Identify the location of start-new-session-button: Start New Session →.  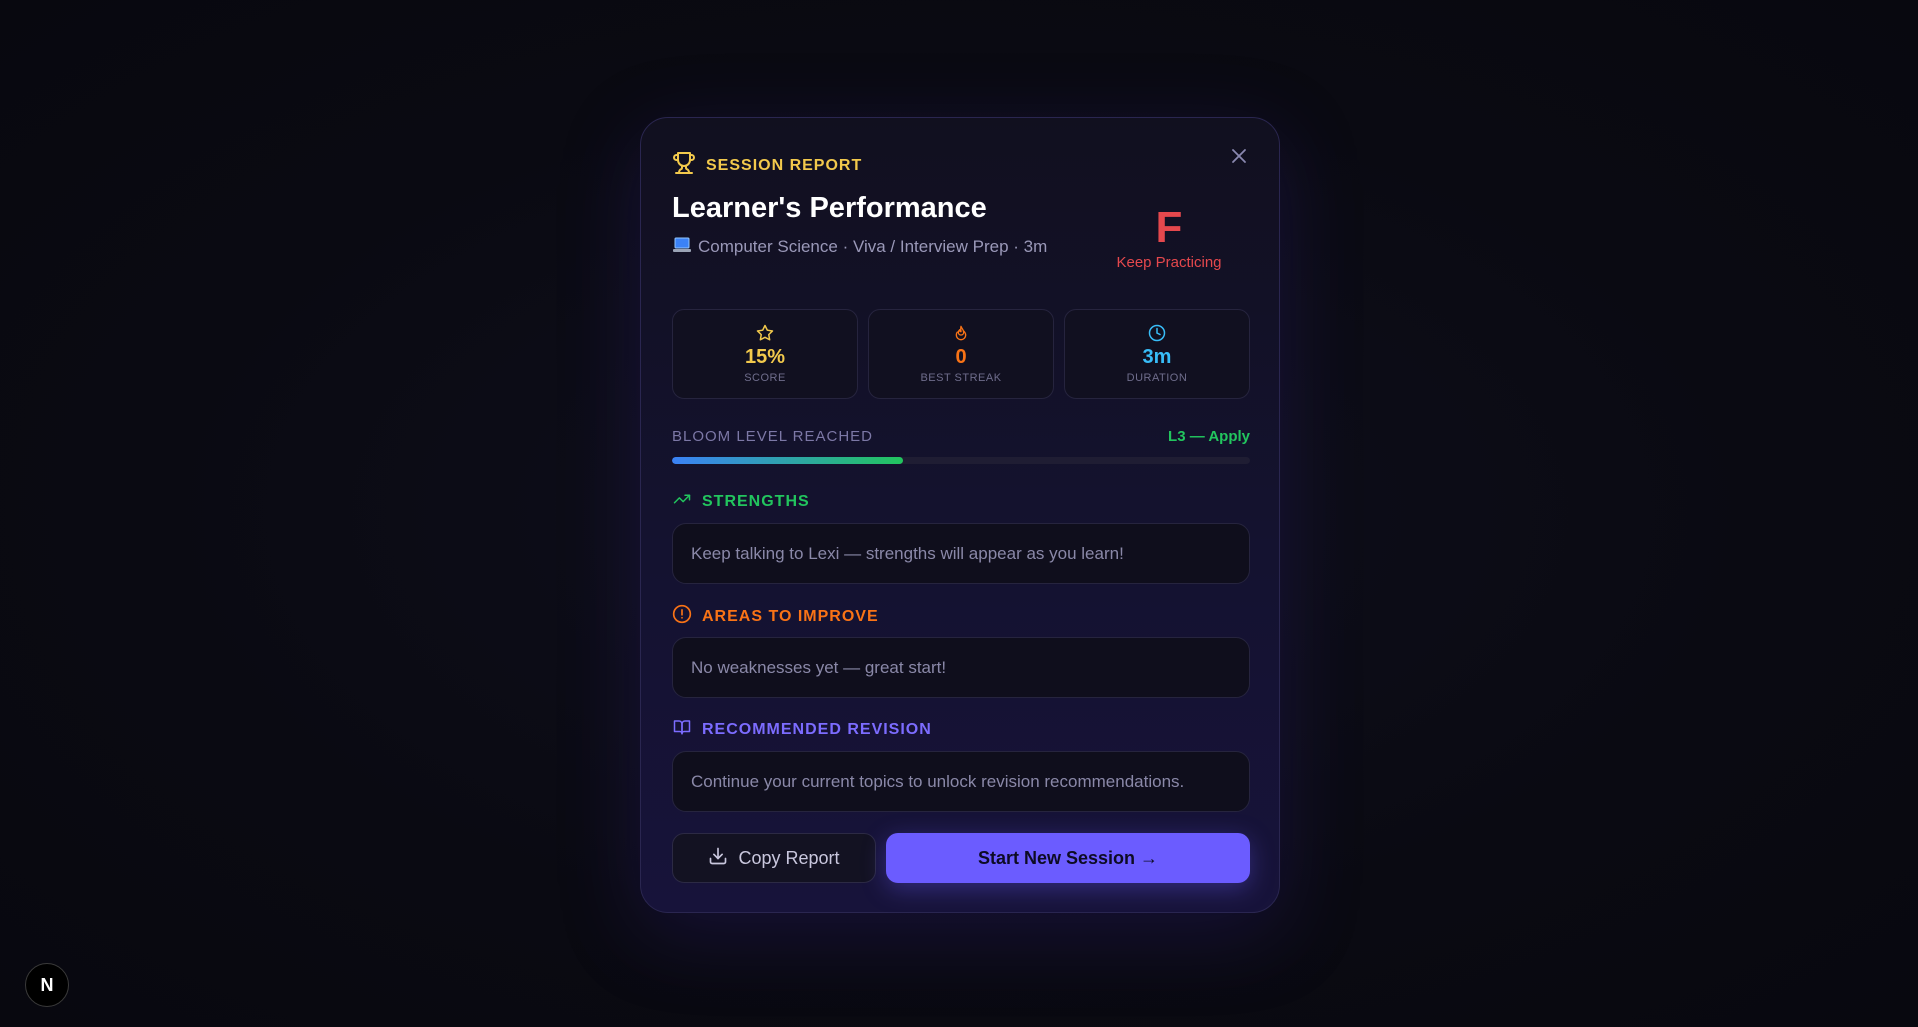
(1068, 858).